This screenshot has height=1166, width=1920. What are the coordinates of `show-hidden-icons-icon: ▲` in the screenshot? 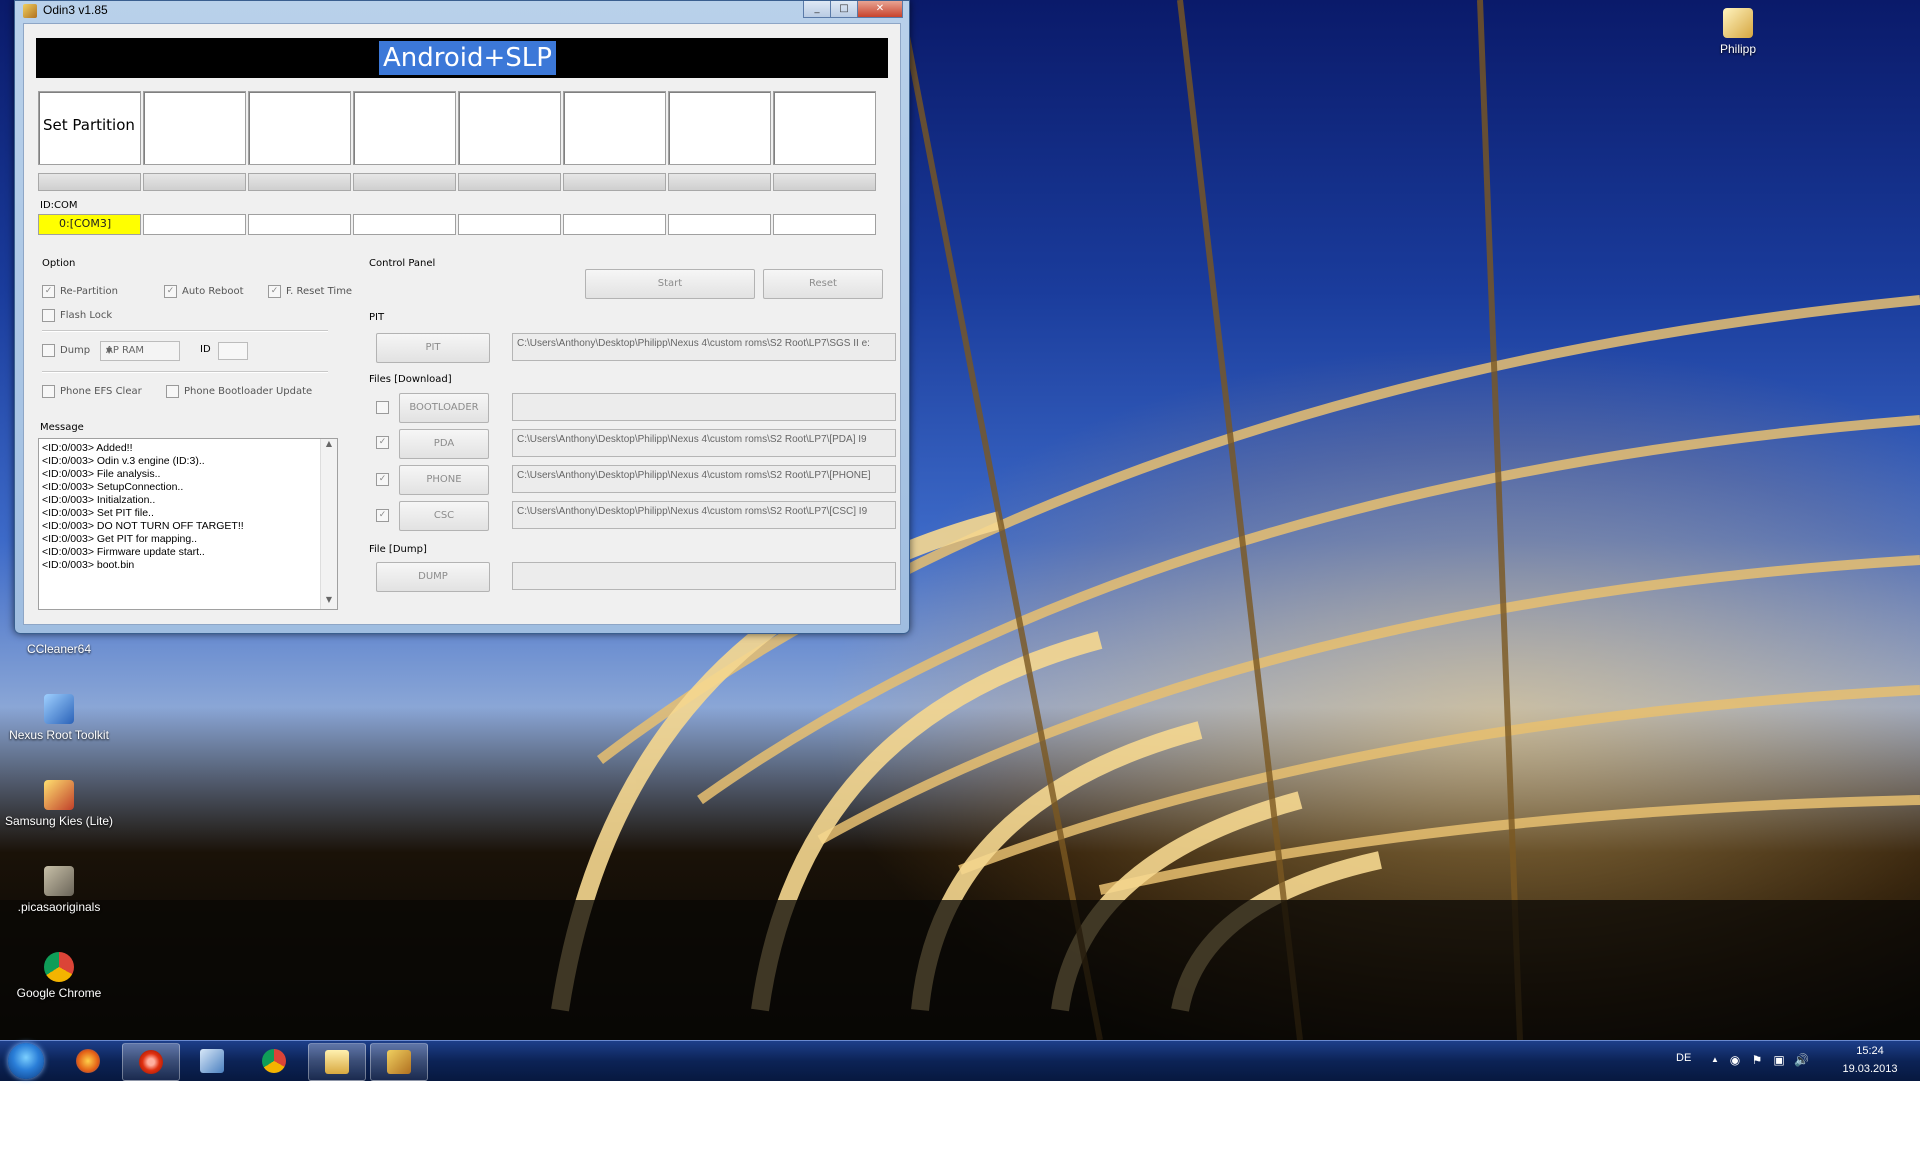 It's located at (1715, 1060).